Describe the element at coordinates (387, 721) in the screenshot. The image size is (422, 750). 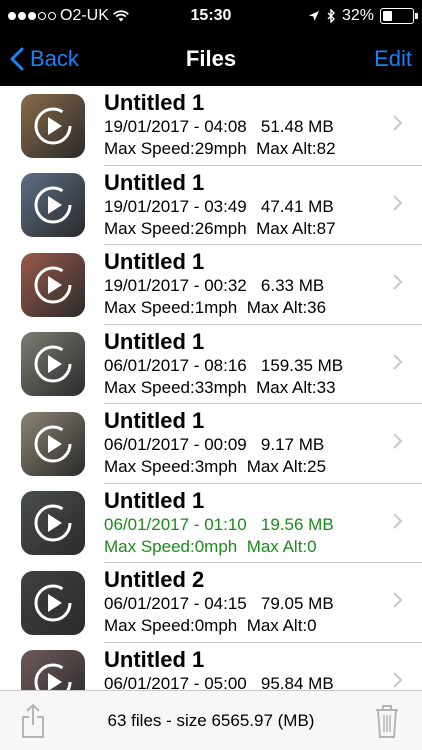
I see `trash-icon` at that location.